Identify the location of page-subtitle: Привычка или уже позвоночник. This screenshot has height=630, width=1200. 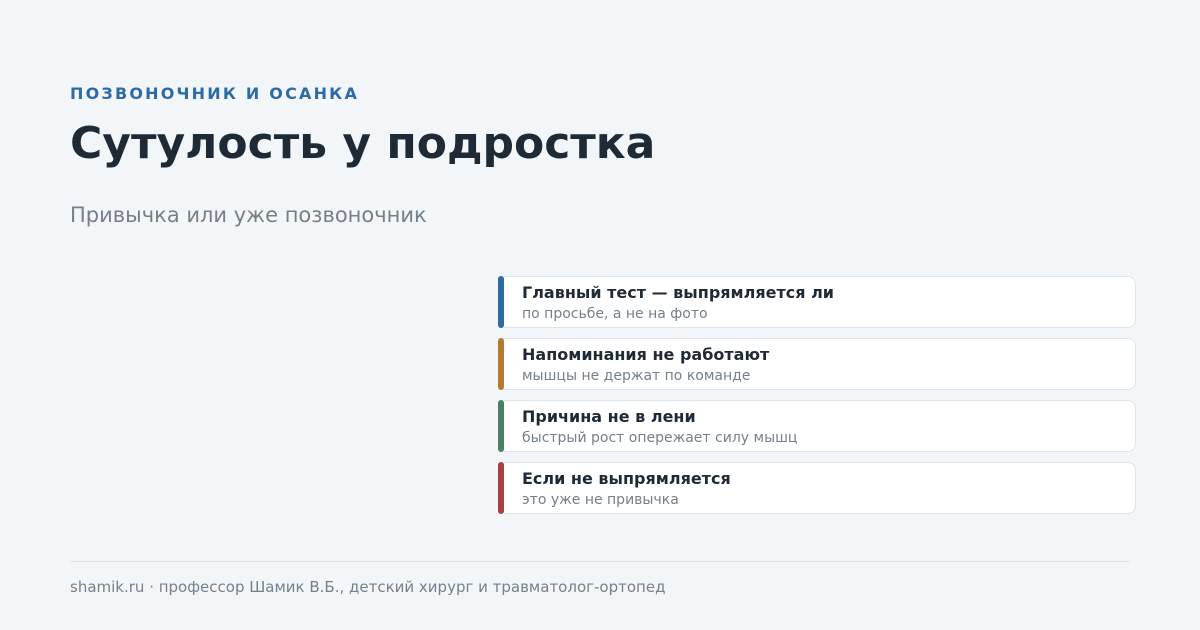
(248, 215).